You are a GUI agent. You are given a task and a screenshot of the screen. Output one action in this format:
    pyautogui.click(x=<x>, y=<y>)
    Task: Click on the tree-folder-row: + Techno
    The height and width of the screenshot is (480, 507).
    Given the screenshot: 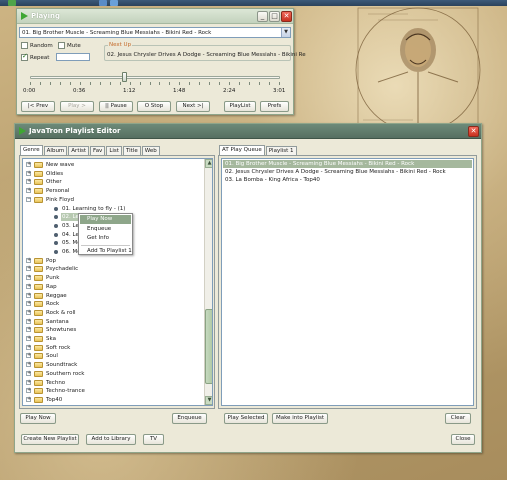 What is the action you would take?
    pyautogui.click(x=113, y=383)
    